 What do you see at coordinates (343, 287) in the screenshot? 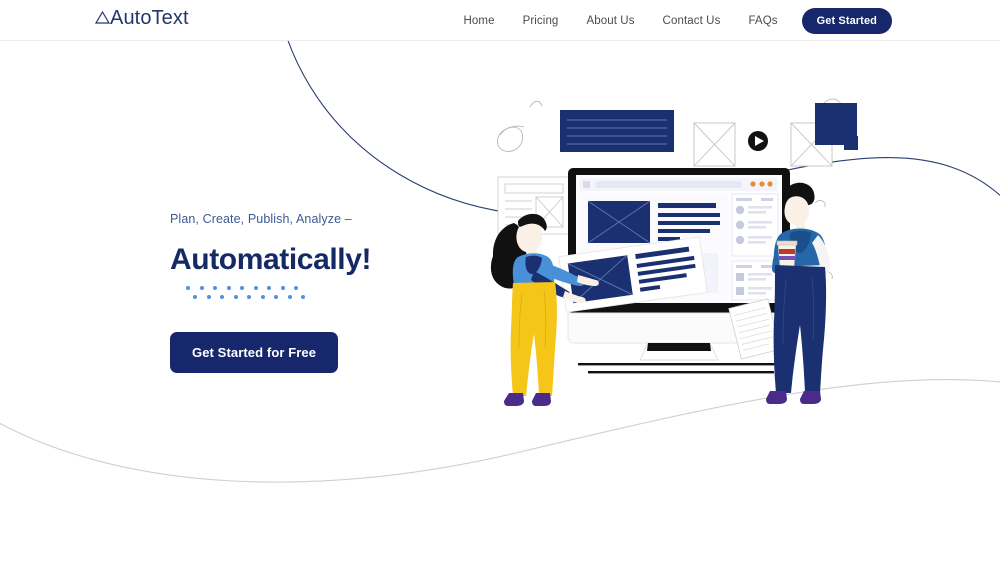
I see `dot-row-top` at bounding box center [343, 287].